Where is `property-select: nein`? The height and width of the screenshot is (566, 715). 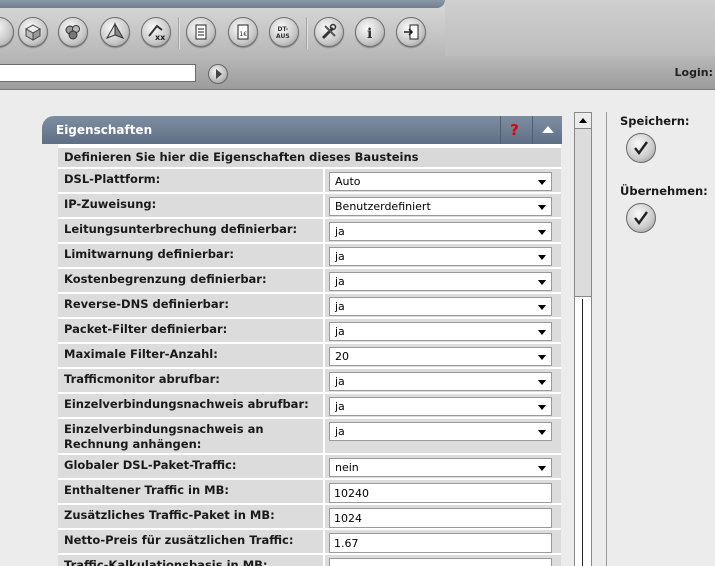
property-select: nein is located at coordinates (440, 467).